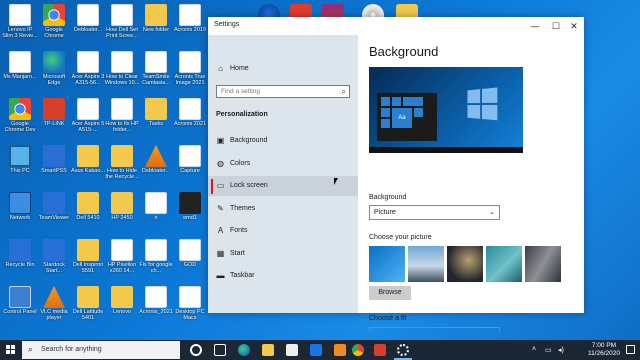 The height and width of the screenshot is (360, 640). What do you see at coordinates (190, 263) in the screenshot?
I see `desktop-icon: GOD` at bounding box center [190, 263].